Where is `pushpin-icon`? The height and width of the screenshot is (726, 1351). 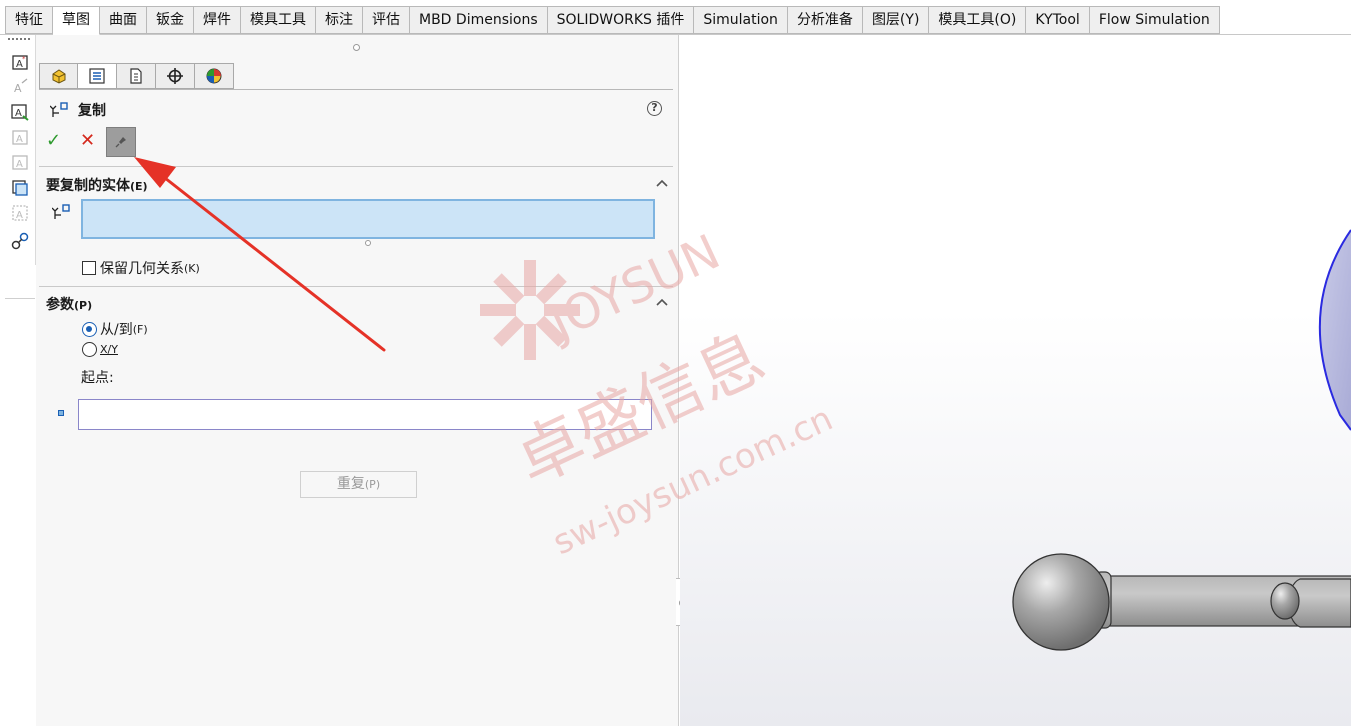 pushpin-icon is located at coordinates (120, 142).